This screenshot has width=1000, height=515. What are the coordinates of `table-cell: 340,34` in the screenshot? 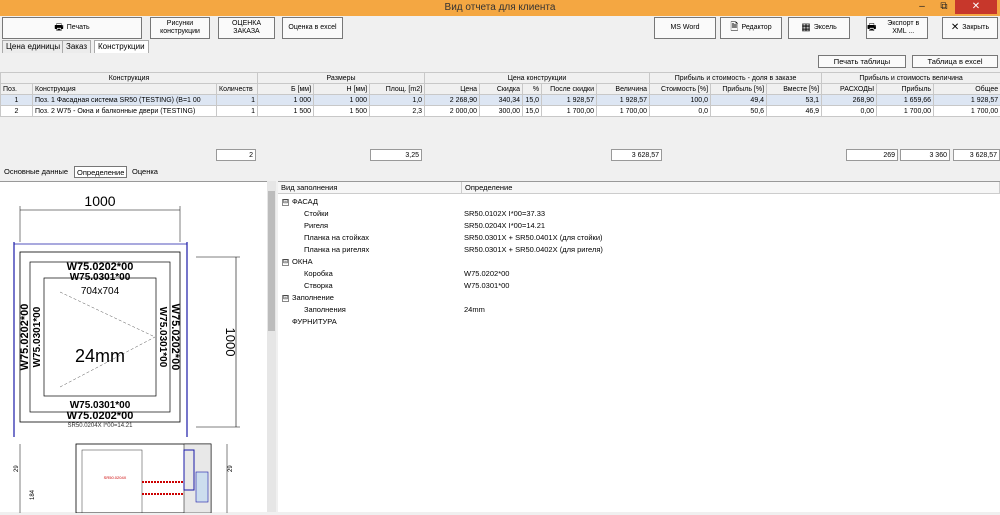 It's located at (501, 100).